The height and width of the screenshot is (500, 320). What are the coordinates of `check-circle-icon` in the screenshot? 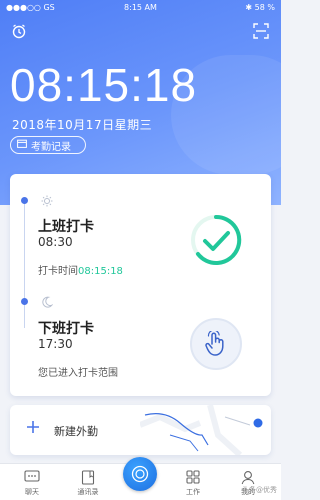 It's located at (216, 239).